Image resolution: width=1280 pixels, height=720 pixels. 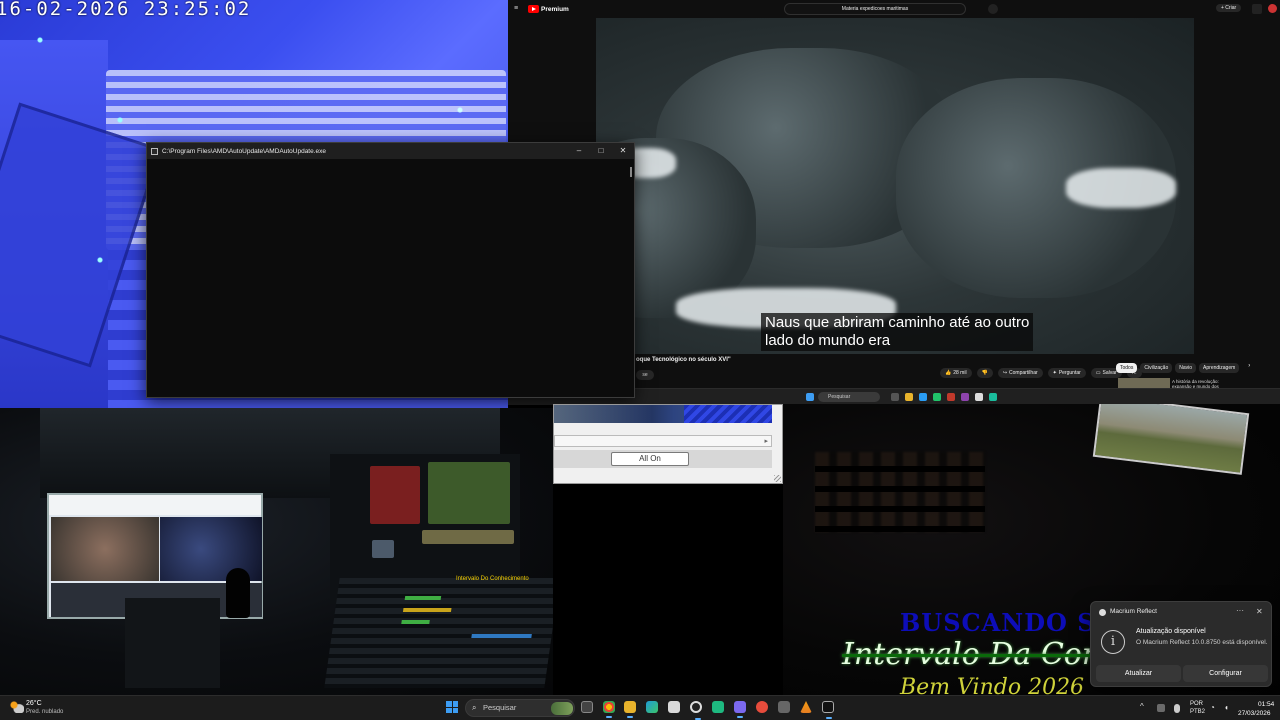 I want to click on volume-icon: ◖, so click(x=1226, y=707).